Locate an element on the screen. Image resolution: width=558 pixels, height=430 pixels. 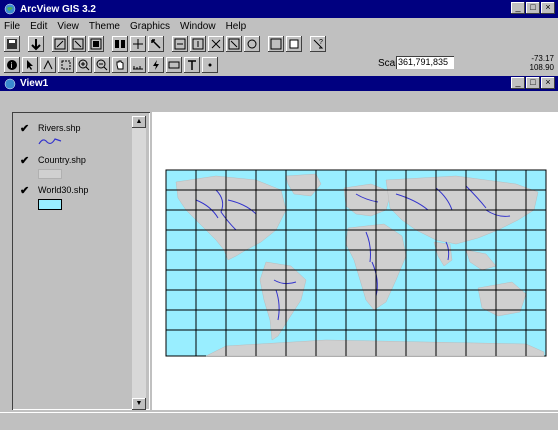
arcview-globe-icon is located at coordinates (10, 9).